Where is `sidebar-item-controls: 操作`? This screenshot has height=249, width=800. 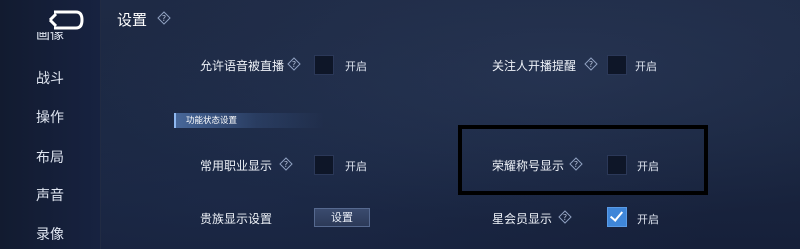
sidebar-item-controls: 操作 is located at coordinates (50, 117).